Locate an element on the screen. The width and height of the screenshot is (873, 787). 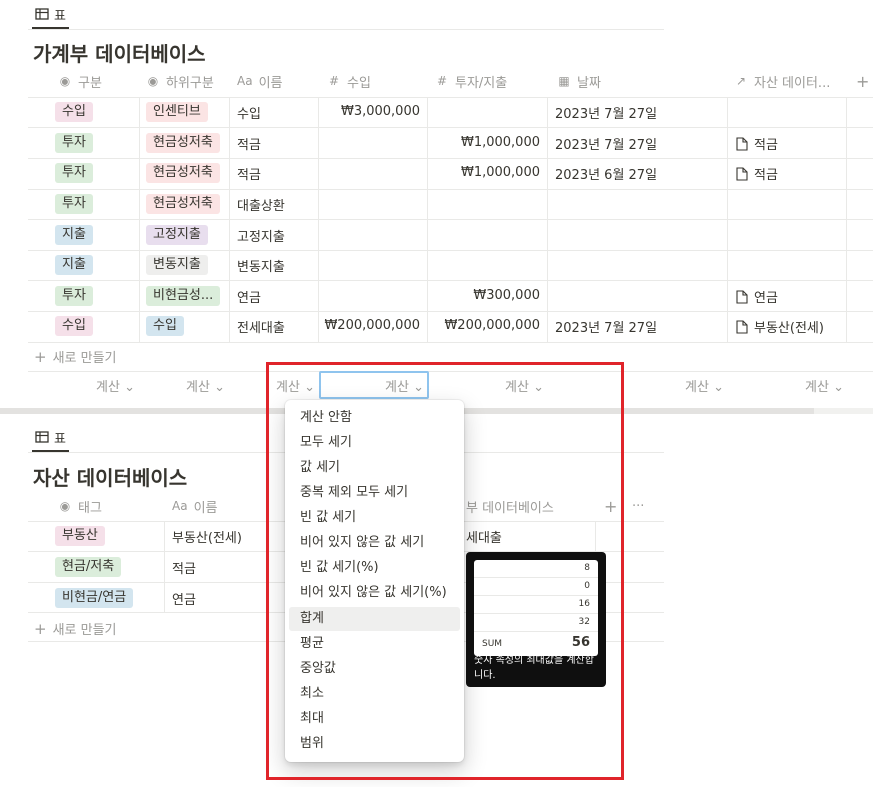
more-options-button: ··· is located at coordinates (638, 506).